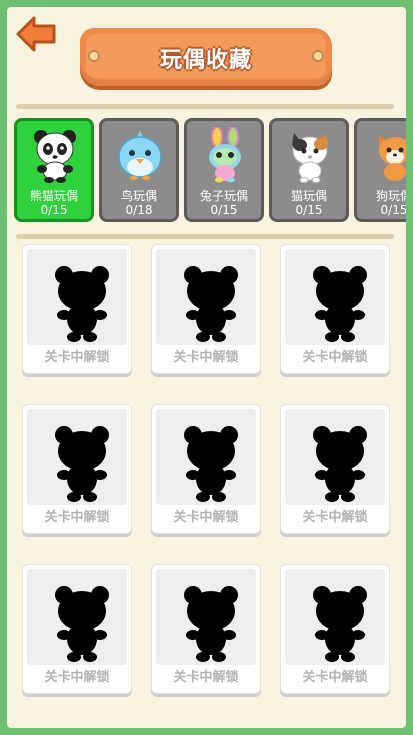 The height and width of the screenshot is (735, 413). What do you see at coordinates (205, 236) in the screenshot?
I see `divider-bottom` at bounding box center [205, 236].